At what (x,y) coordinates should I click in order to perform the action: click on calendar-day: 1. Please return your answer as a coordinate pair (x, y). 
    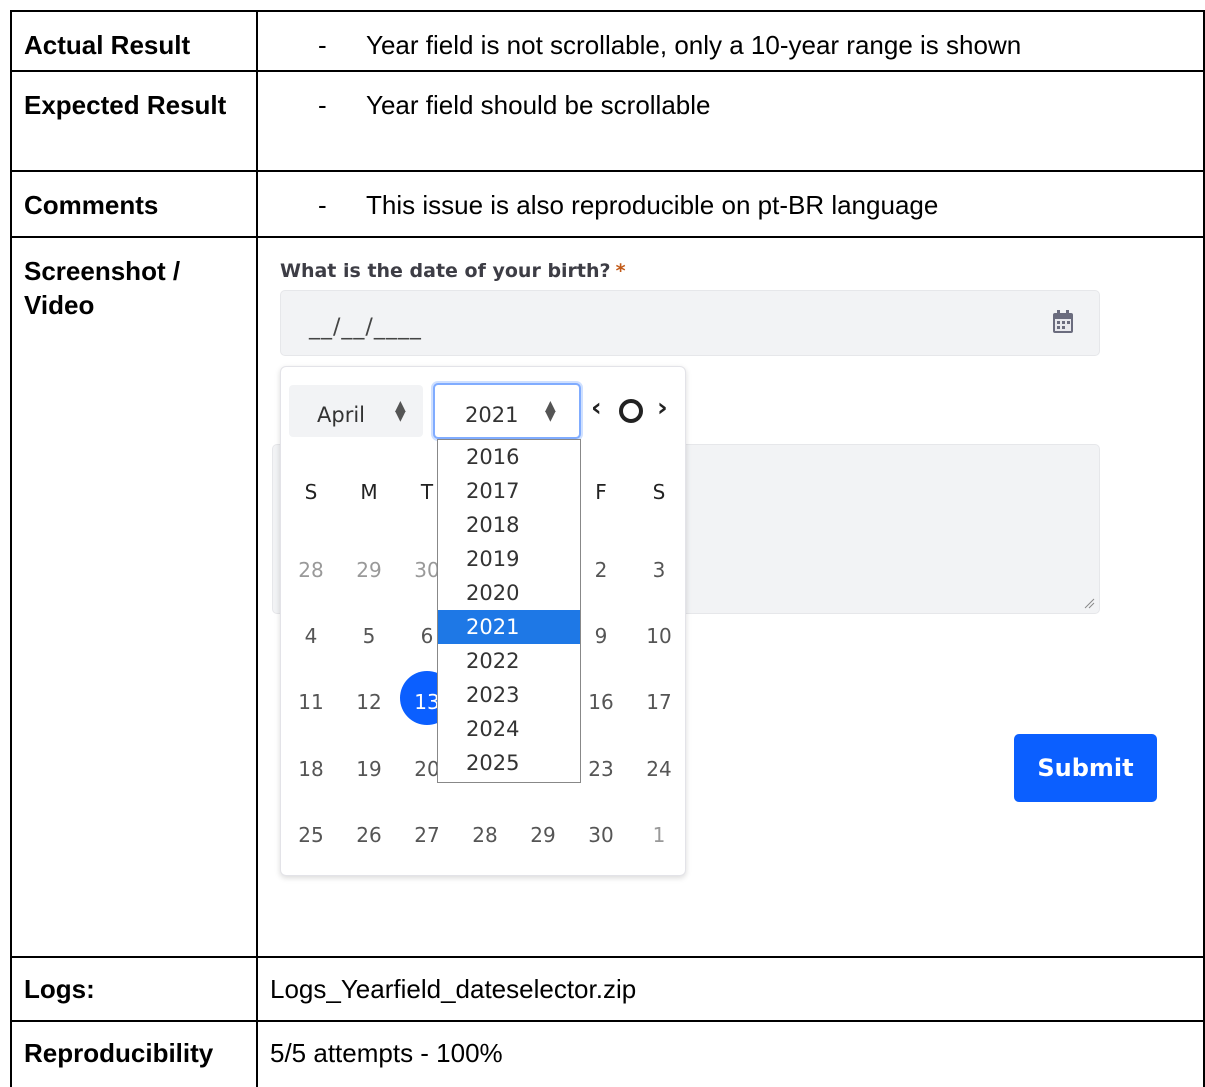
    Looking at the image, I should click on (659, 835).